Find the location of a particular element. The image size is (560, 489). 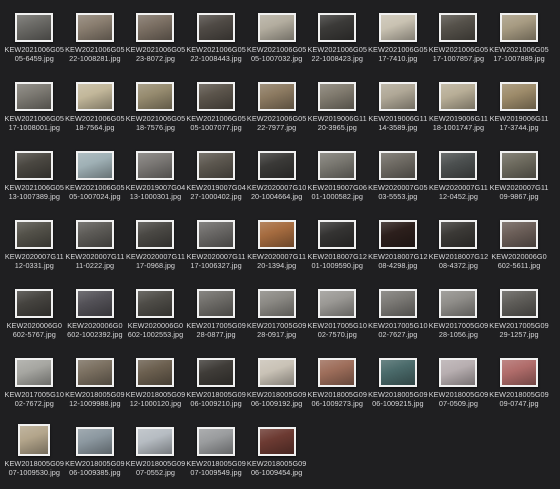

file-item: KEW2020007G10 20-1004664.jpg is located at coordinates (276, 178).